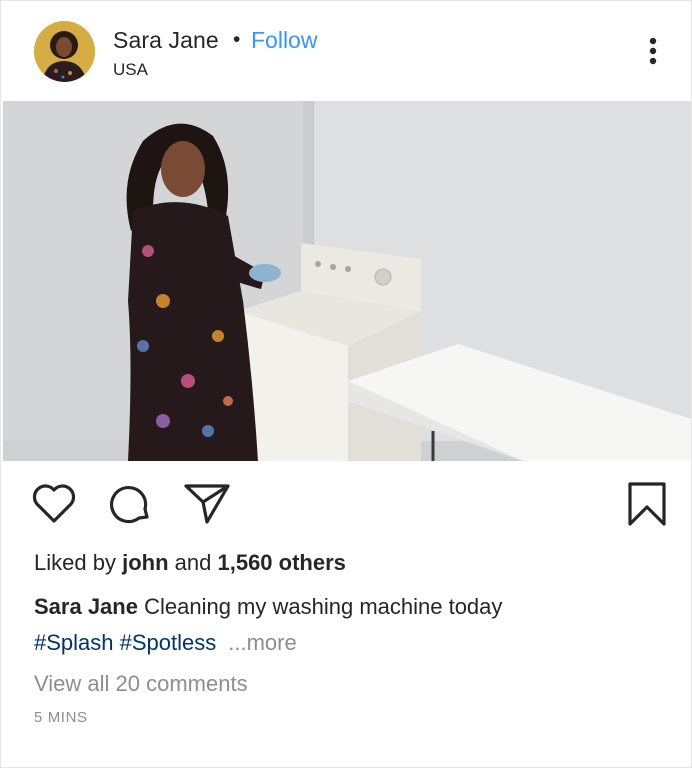  What do you see at coordinates (193, 562) in the screenshot?
I see `likes-and: and` at bounding box center [193, 562].